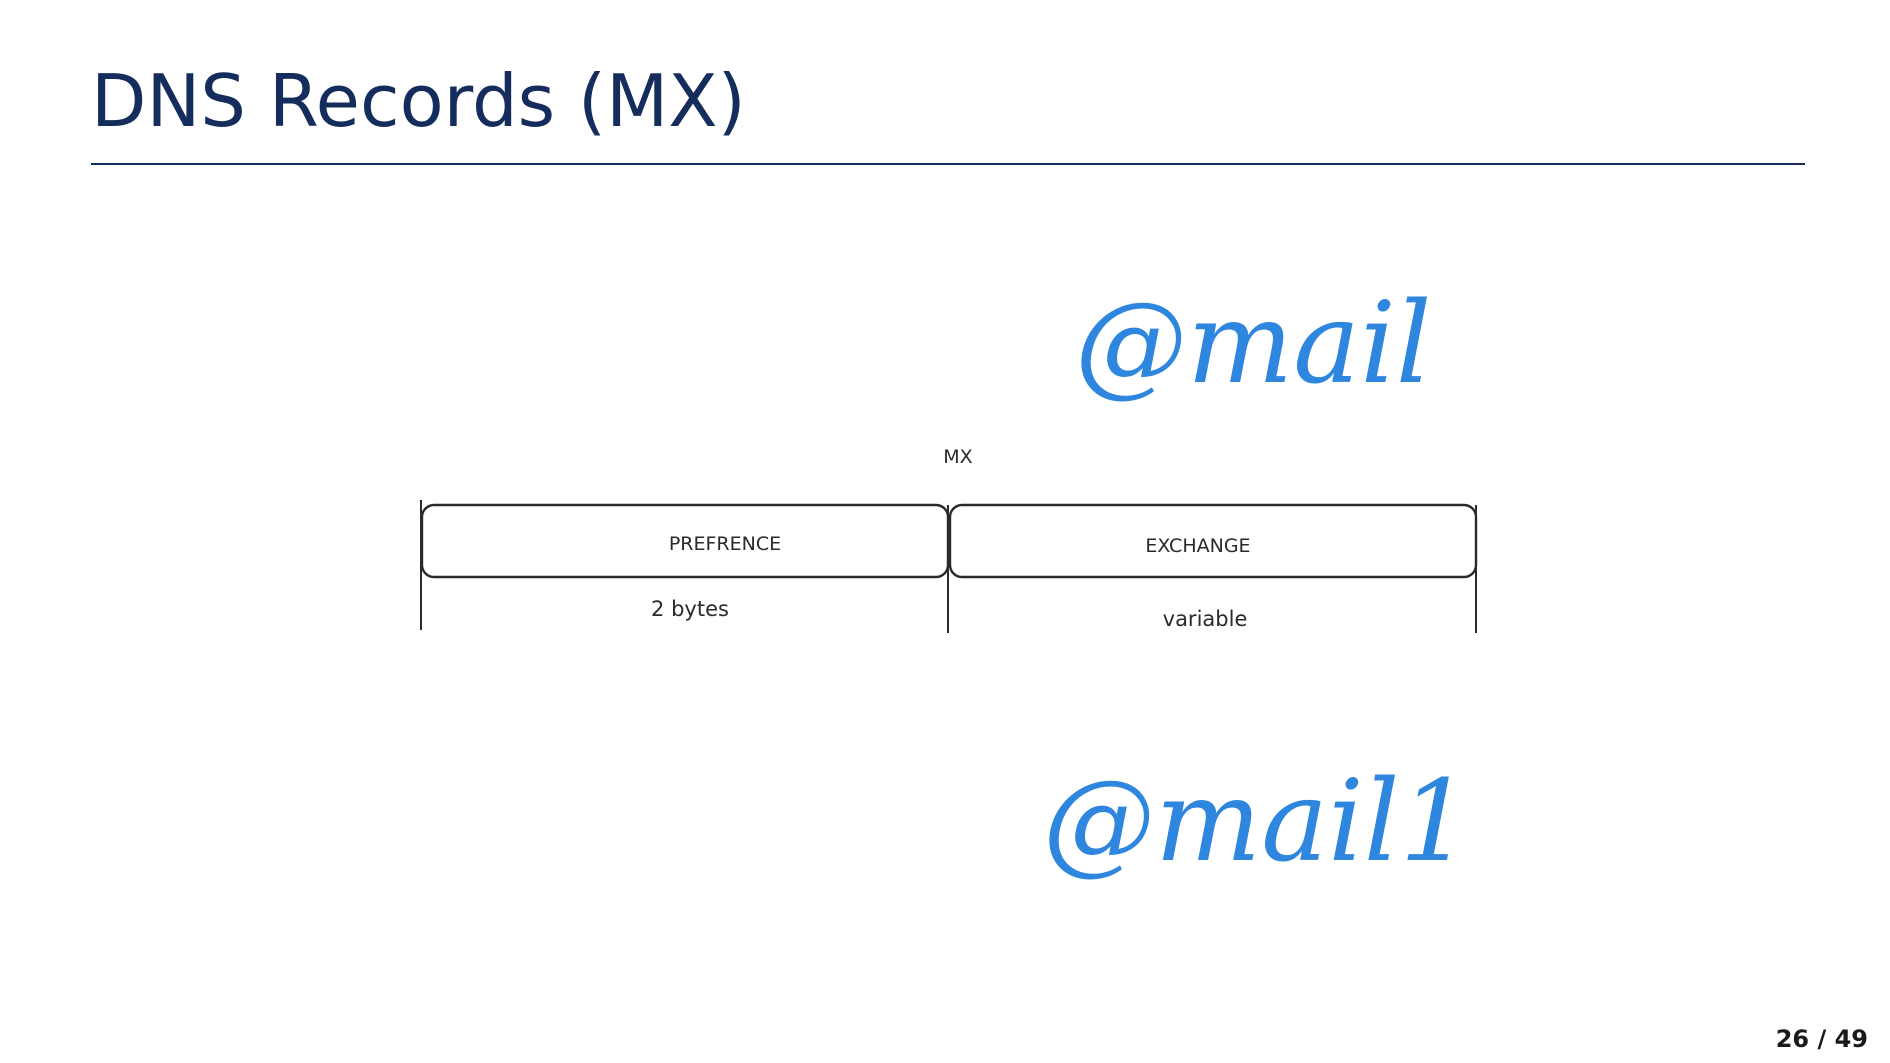 The image size is (1890, 1063). I want to click on field-size-preference: 2 bytes, so click(690, 609).